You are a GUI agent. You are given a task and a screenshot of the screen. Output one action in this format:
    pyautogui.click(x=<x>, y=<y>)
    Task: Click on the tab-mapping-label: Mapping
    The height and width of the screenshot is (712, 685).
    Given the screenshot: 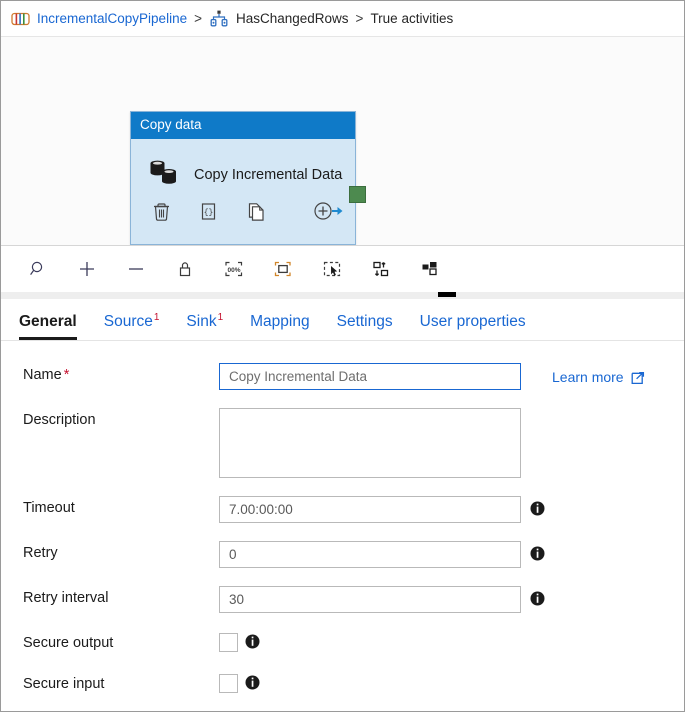 What is the action you would take?
    pyautogui.click(x=280, y=321)
    